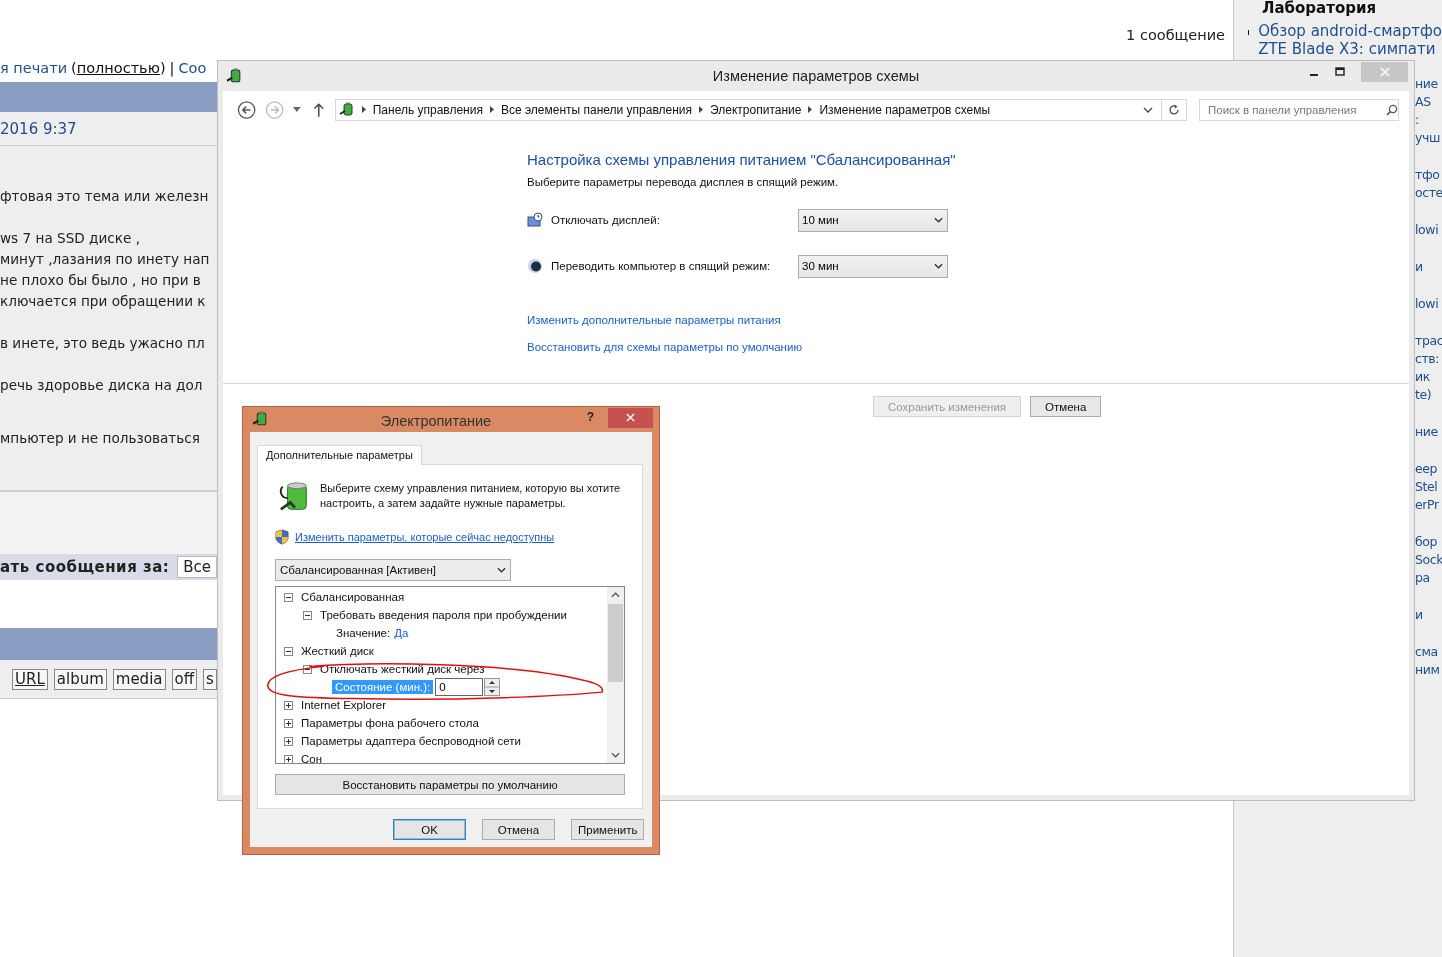 The image size is (1442, 957). What do you see at coordinates (968, 320) in the screenshot?
I see `settings-link: Изменить дополнительные параметры питания` at bounding box center [968, 320].